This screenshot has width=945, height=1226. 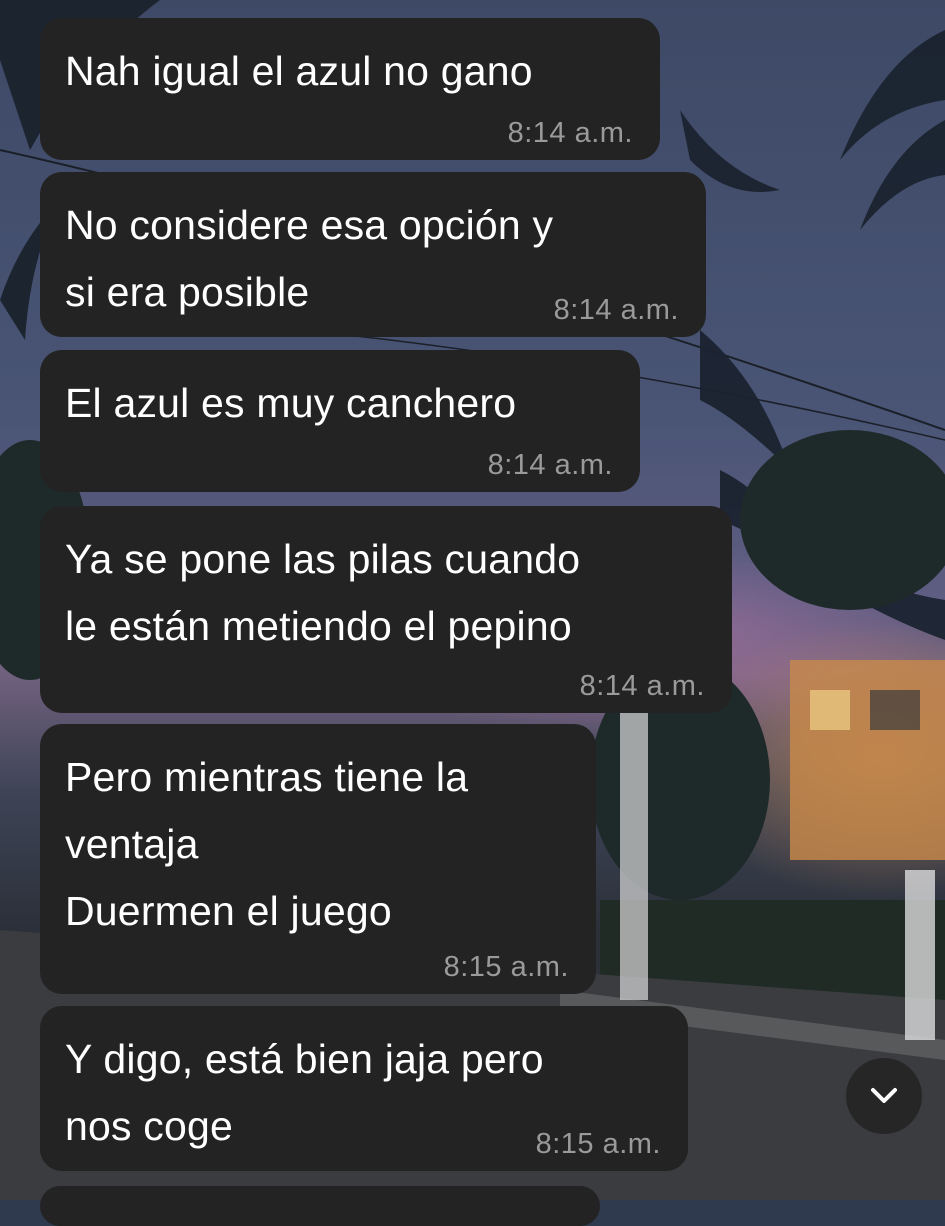 I want to click on scroll-to-bottom-button, so click(x=884, y=1096).